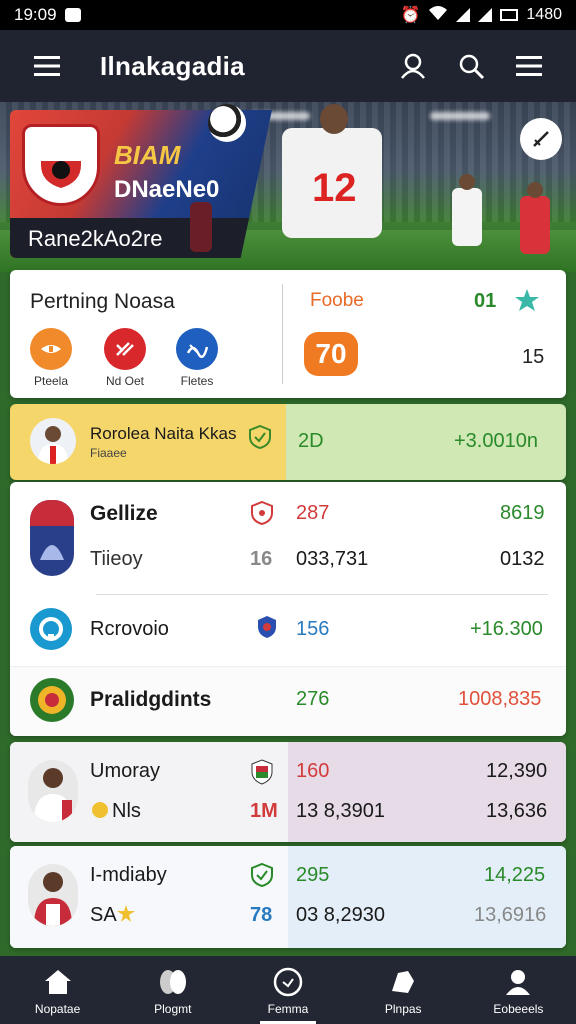 The width and height of the screenshot is (576, 1024). Describe the element at coordinates (509, 15) in the screenshot. I see `battery-icon` at that location.